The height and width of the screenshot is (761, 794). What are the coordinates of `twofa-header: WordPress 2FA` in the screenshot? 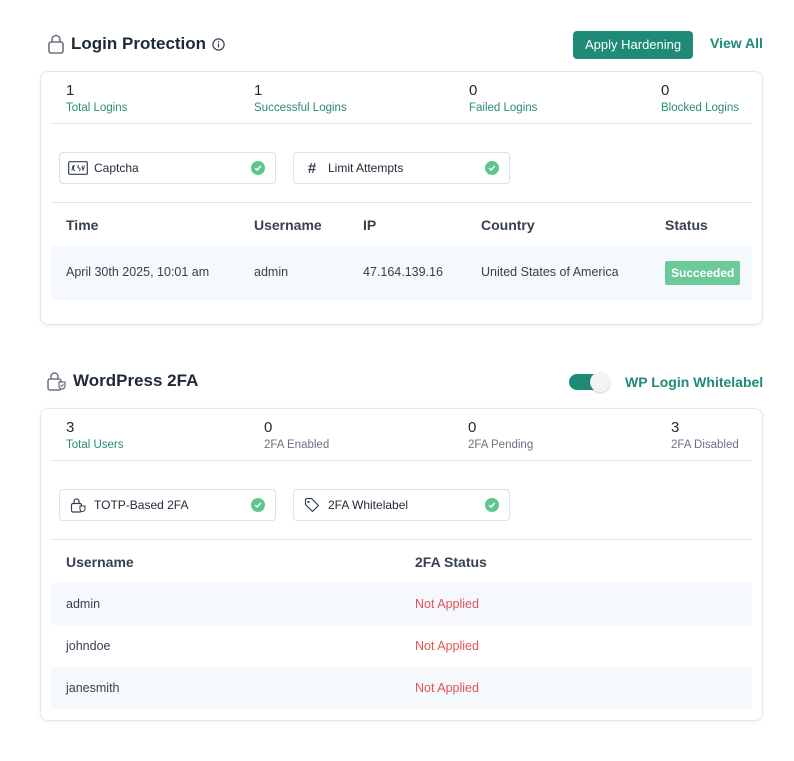 It's located at (122, 381).